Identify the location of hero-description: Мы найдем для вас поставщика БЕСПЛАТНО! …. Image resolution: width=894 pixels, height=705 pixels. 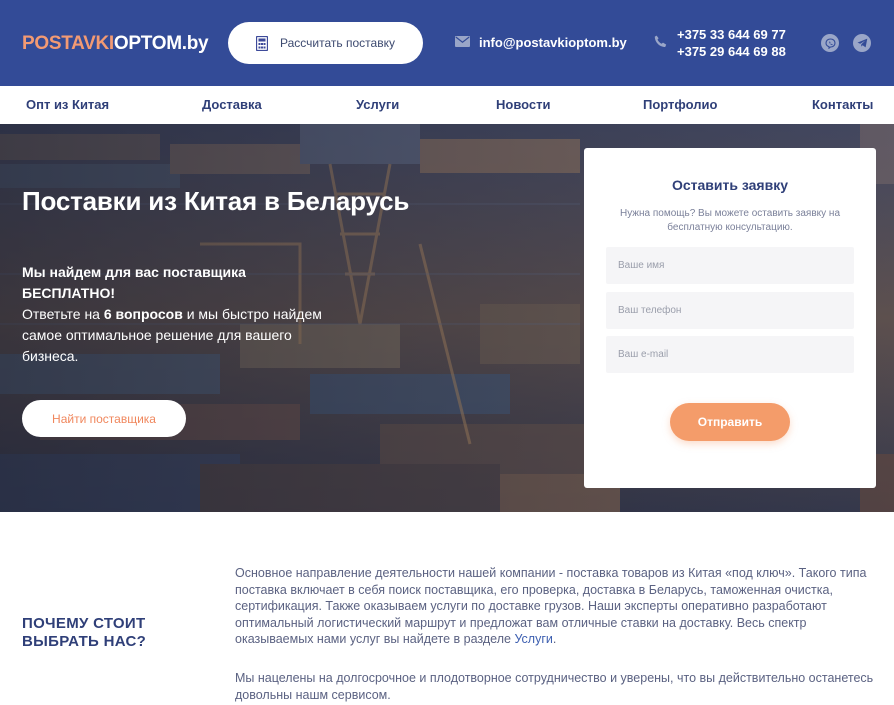
(172, 314).